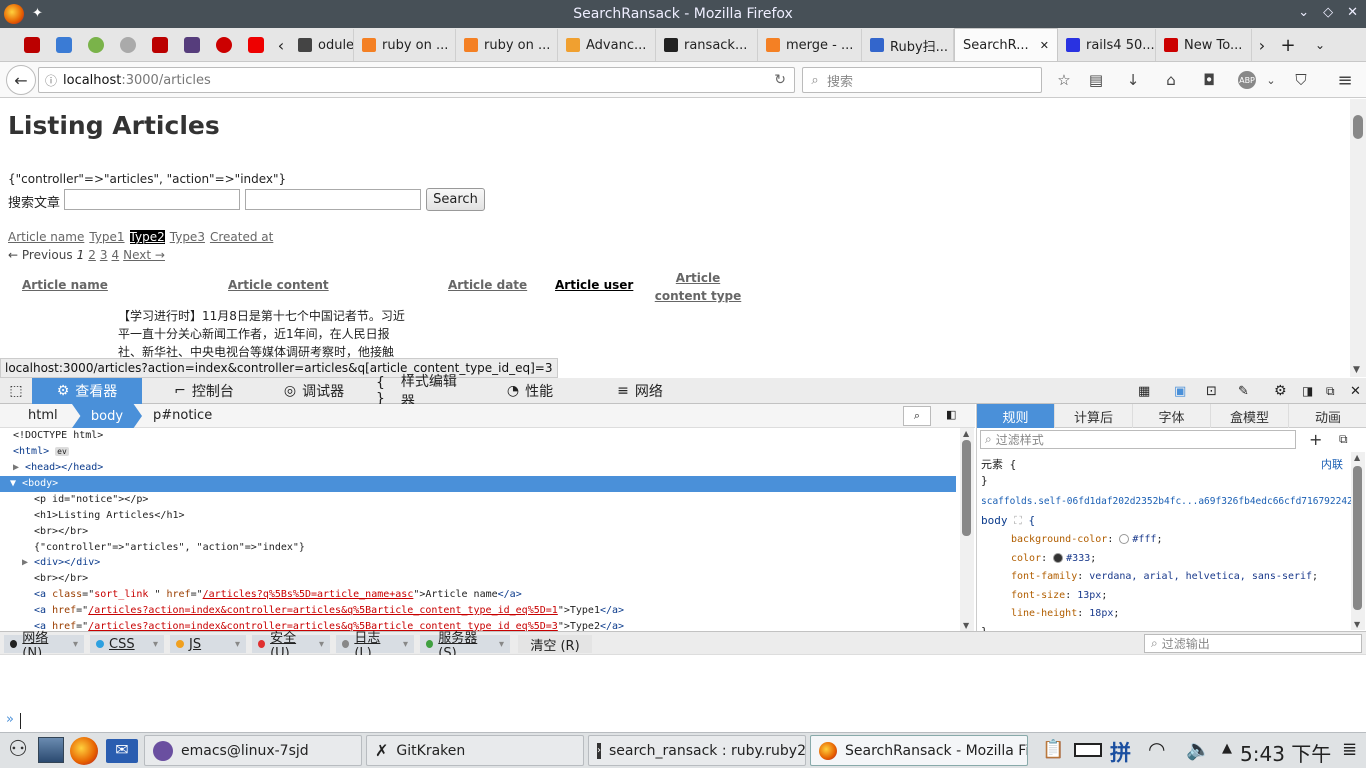 Image resolution: width=1366 pixels, height=768 pixels. I want to click on selector-highlight-icon: ⛶, so click(1018, 520).